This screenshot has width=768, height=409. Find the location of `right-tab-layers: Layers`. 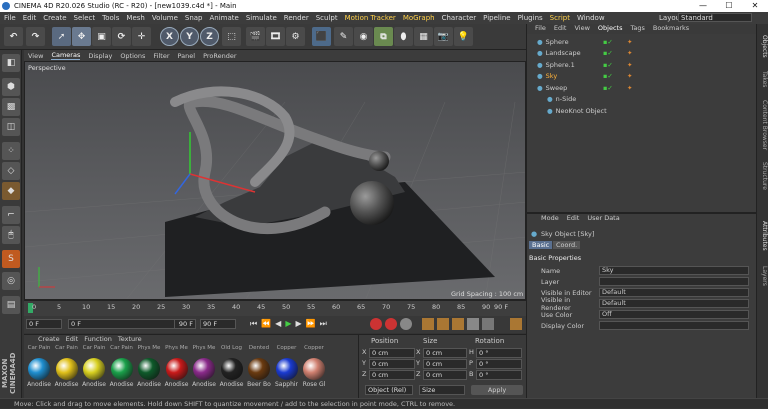

right-tab-layers: Layers is located at coordinates (763, 276).